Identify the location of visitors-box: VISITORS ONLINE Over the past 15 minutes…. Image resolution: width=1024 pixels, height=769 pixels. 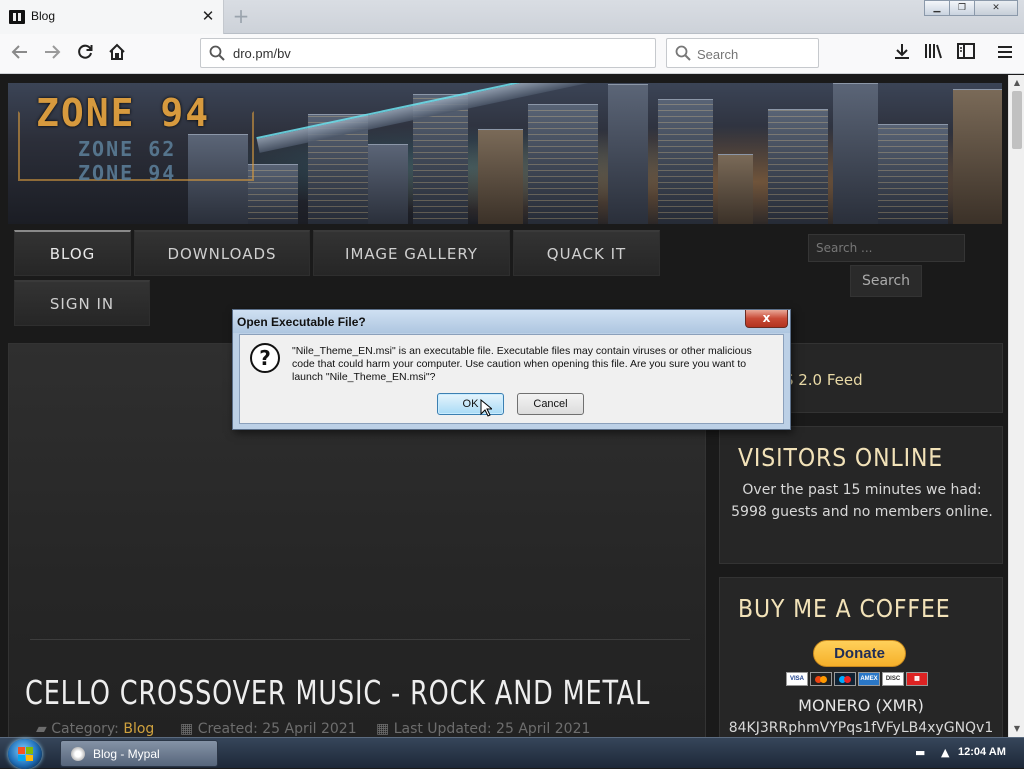
(861, 495).